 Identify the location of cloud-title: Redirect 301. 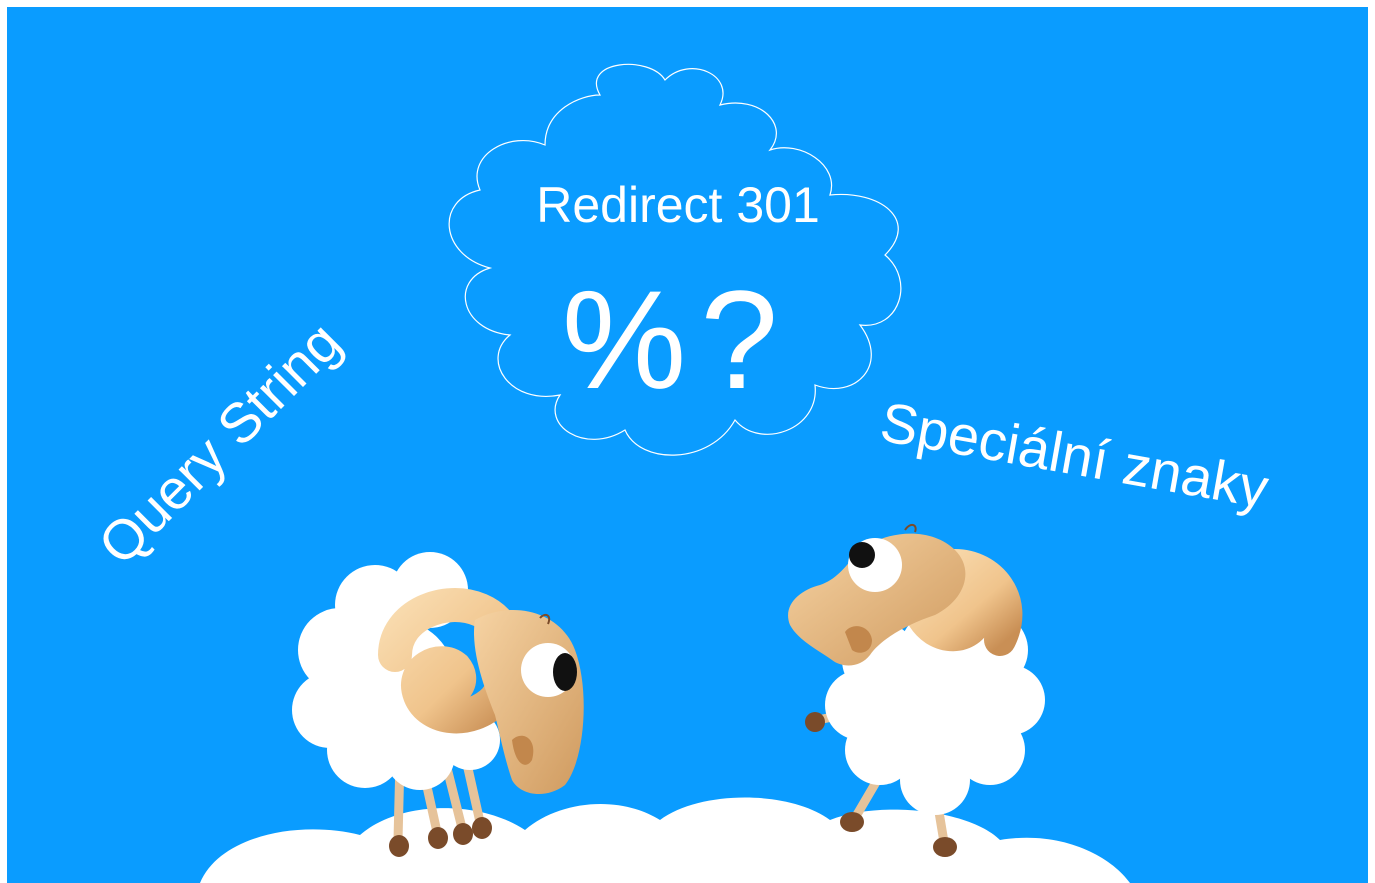
(678, 205).